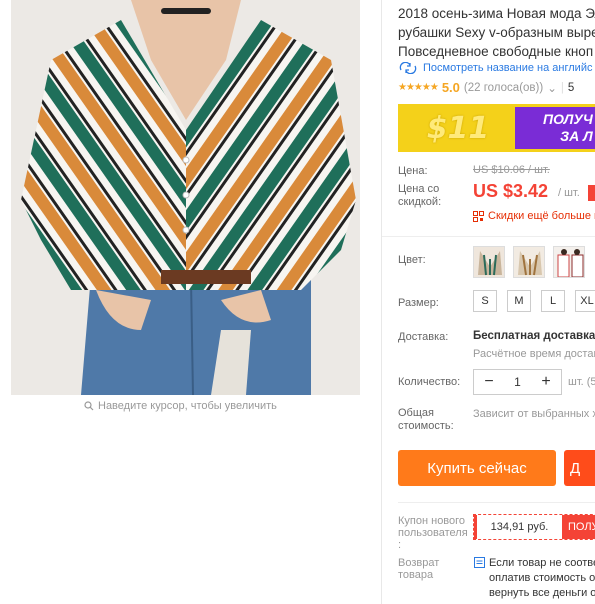 The height and width of the screenshot is (604, 595). I want to click on total-label: Общая стоимость:, so click(426, 419).